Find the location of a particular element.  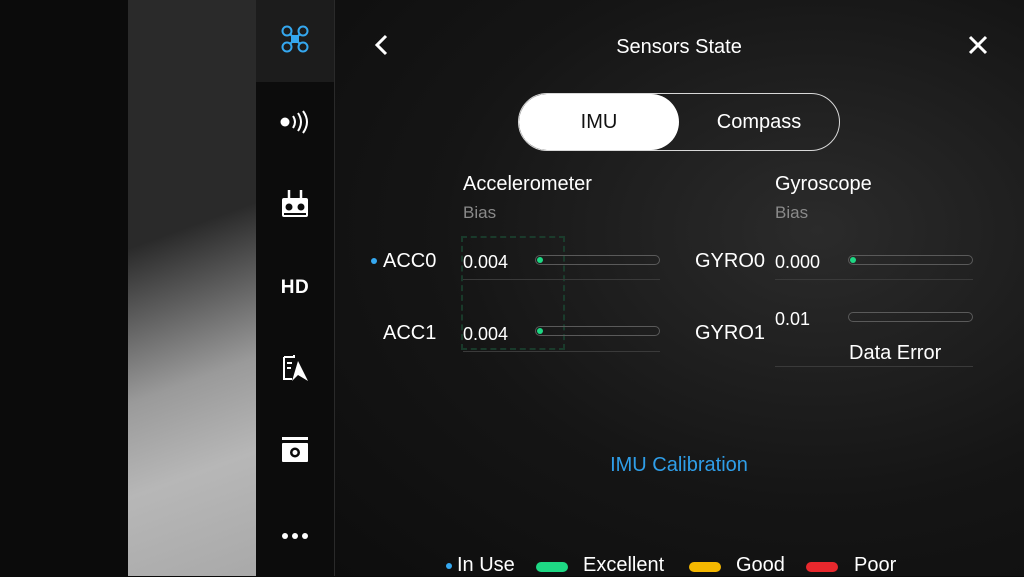

legend-excellent-label: Excellent is located at coordinates (624, 564).